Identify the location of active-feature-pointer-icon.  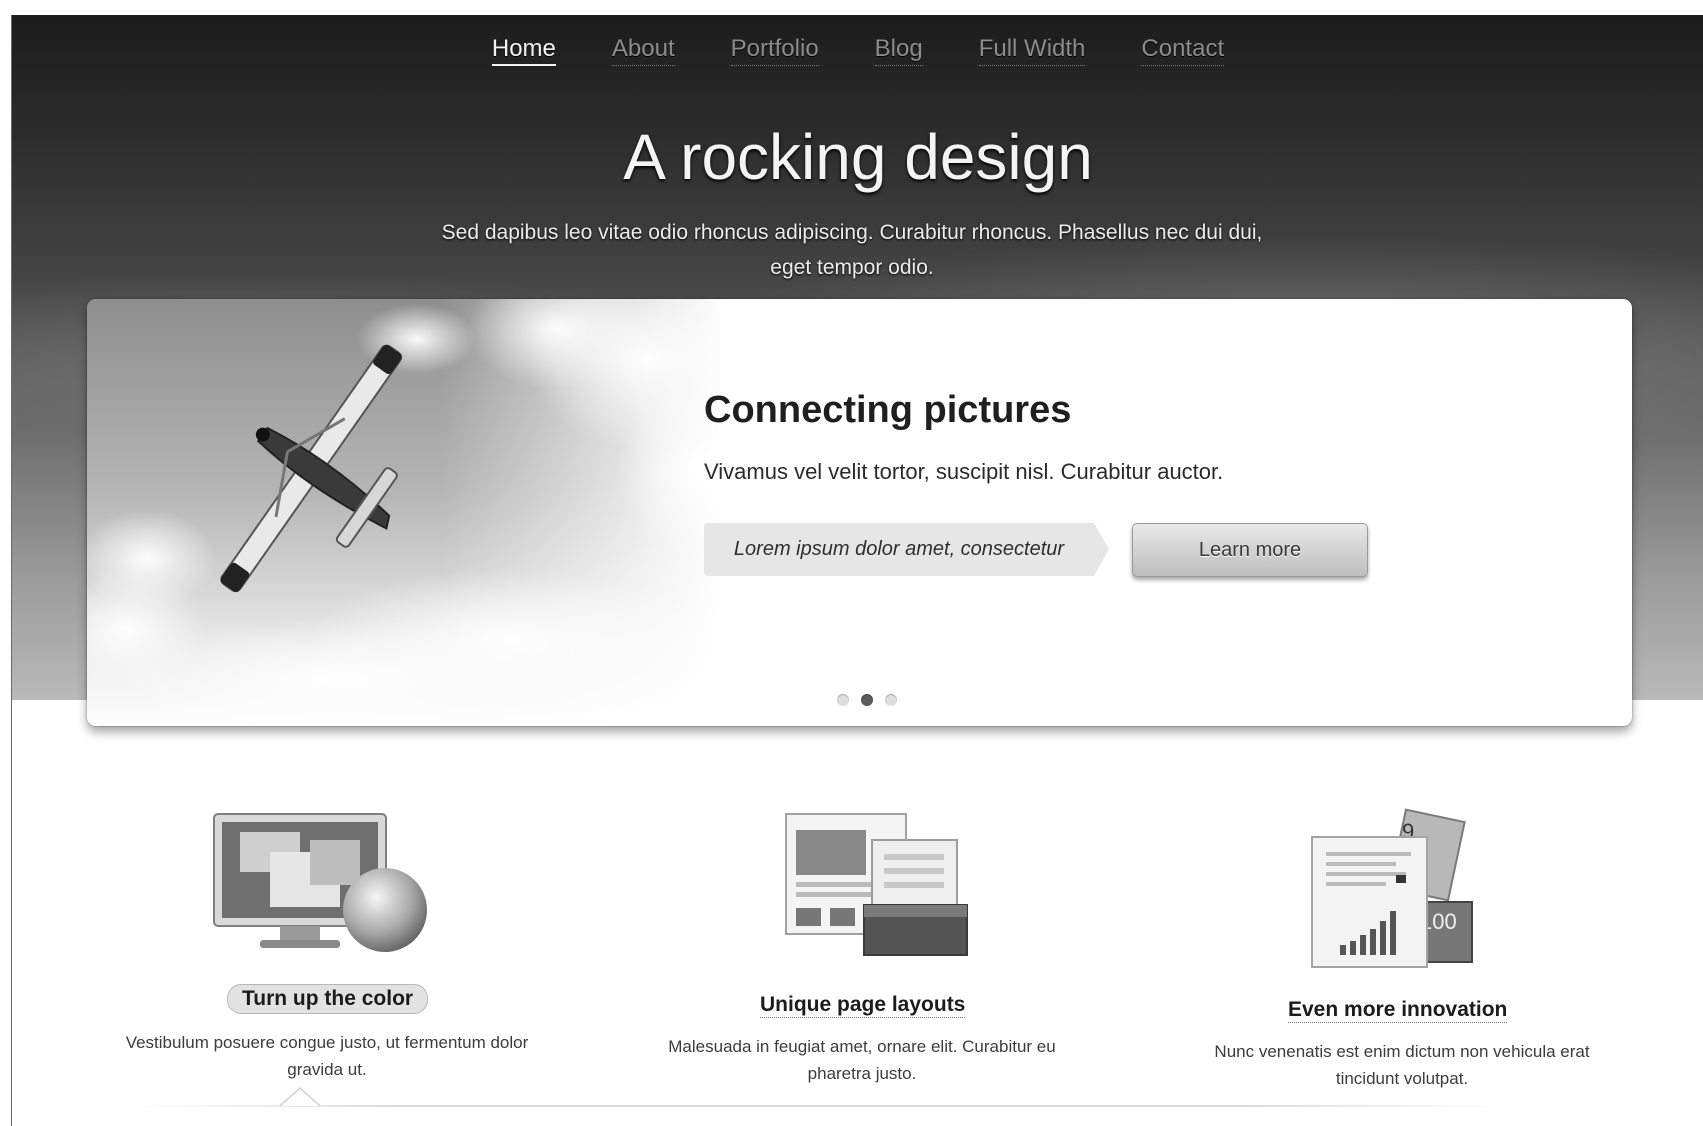
(300, 1097).